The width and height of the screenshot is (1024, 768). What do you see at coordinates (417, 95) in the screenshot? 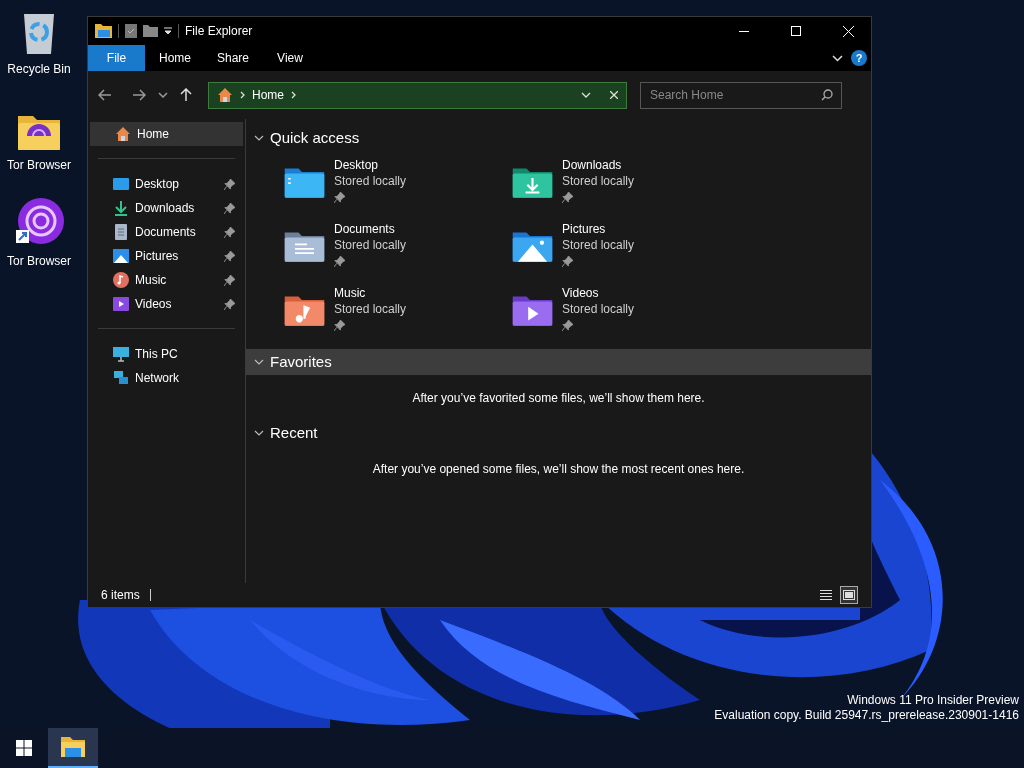
I see `address-bar: Home` at bounding box center [417, 95].